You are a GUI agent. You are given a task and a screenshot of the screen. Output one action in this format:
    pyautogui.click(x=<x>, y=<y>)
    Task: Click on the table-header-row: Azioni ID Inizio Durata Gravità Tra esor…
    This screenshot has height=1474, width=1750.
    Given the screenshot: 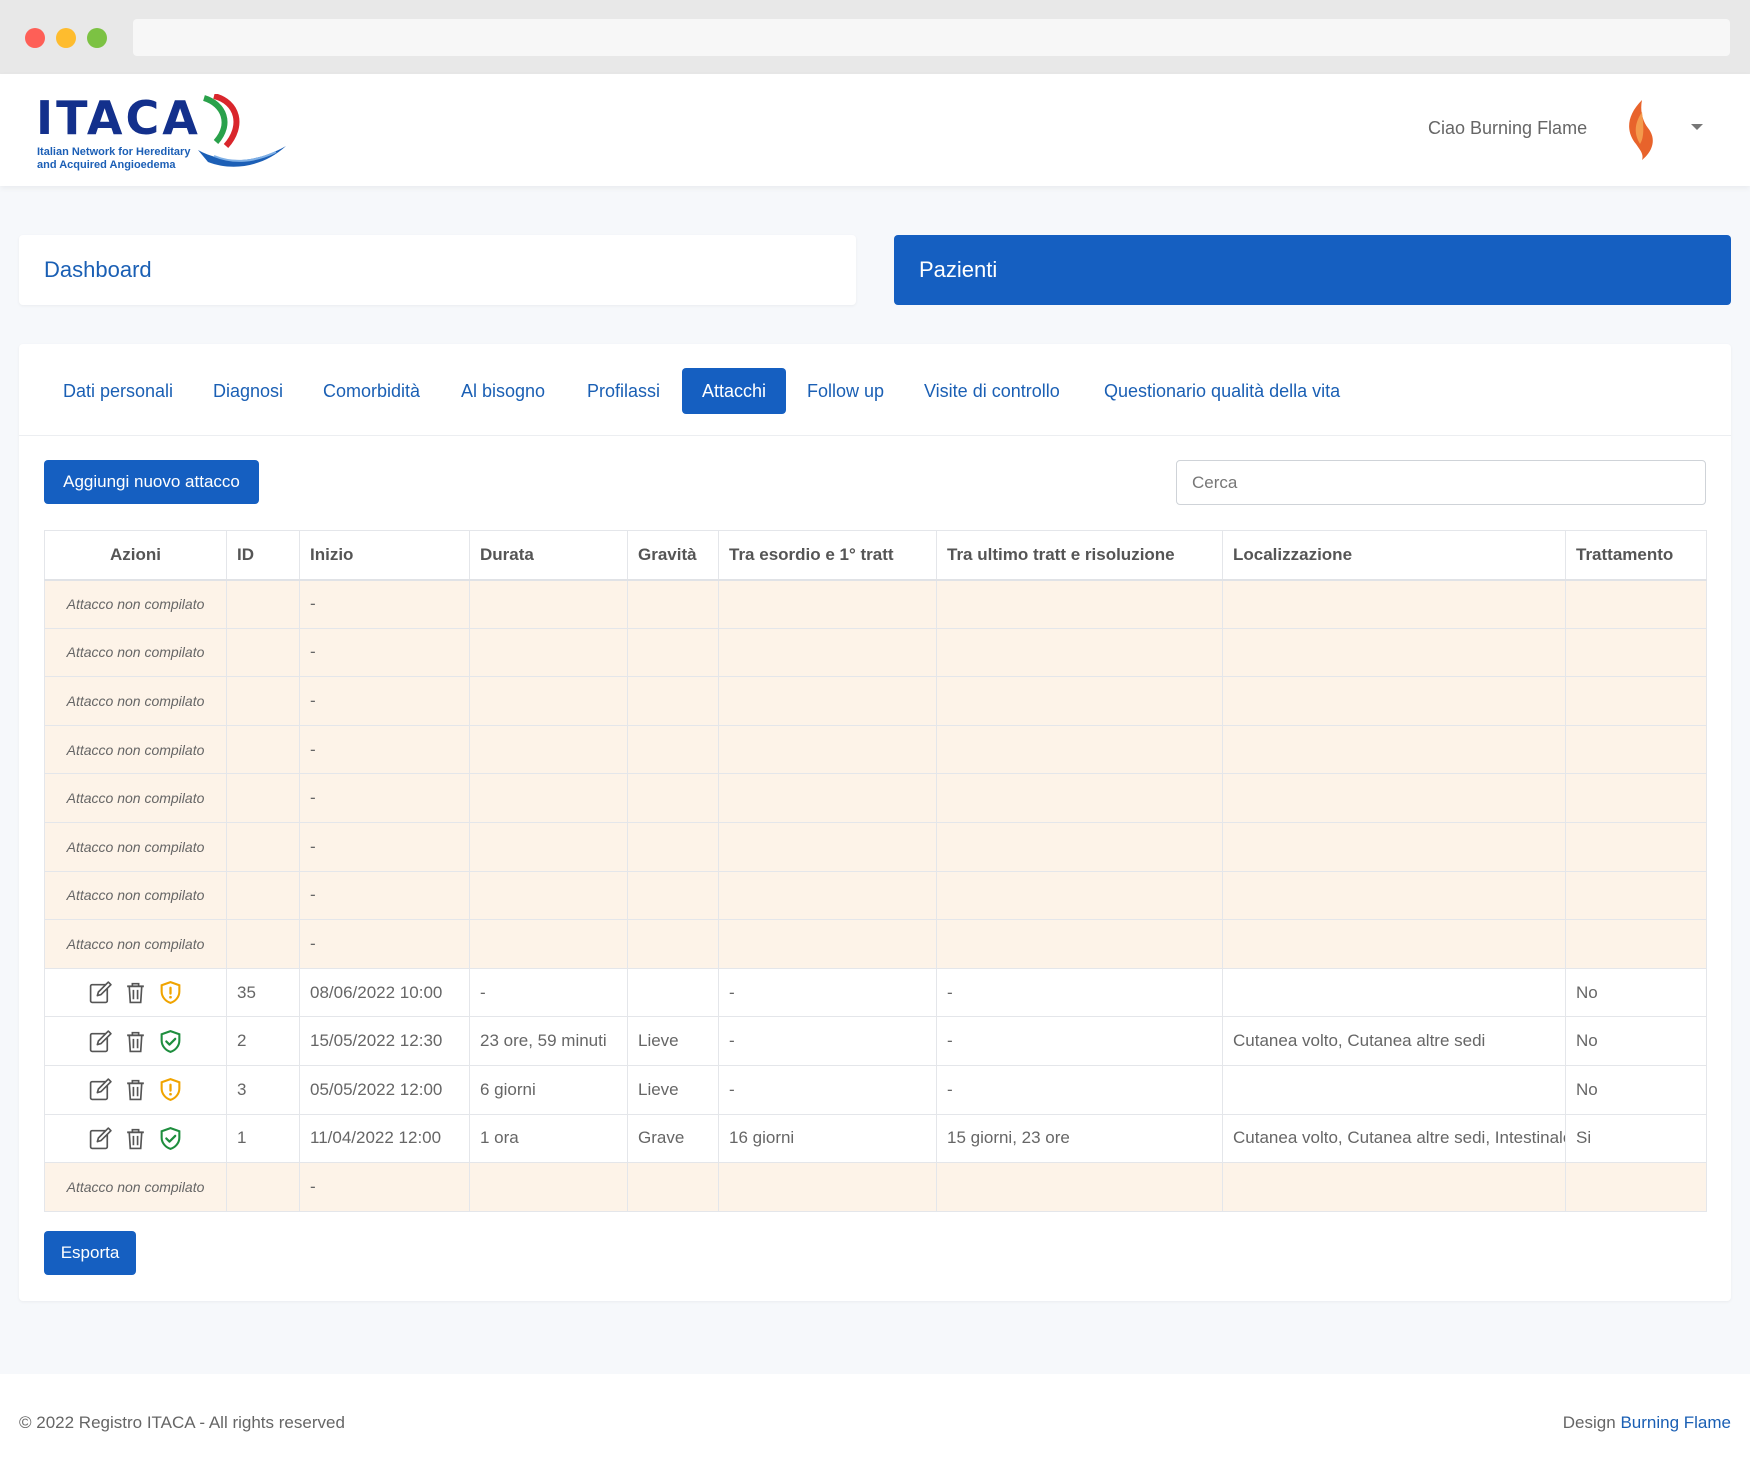 What is the action you would take?
    pyautogui.click(x=875, y=555)
    